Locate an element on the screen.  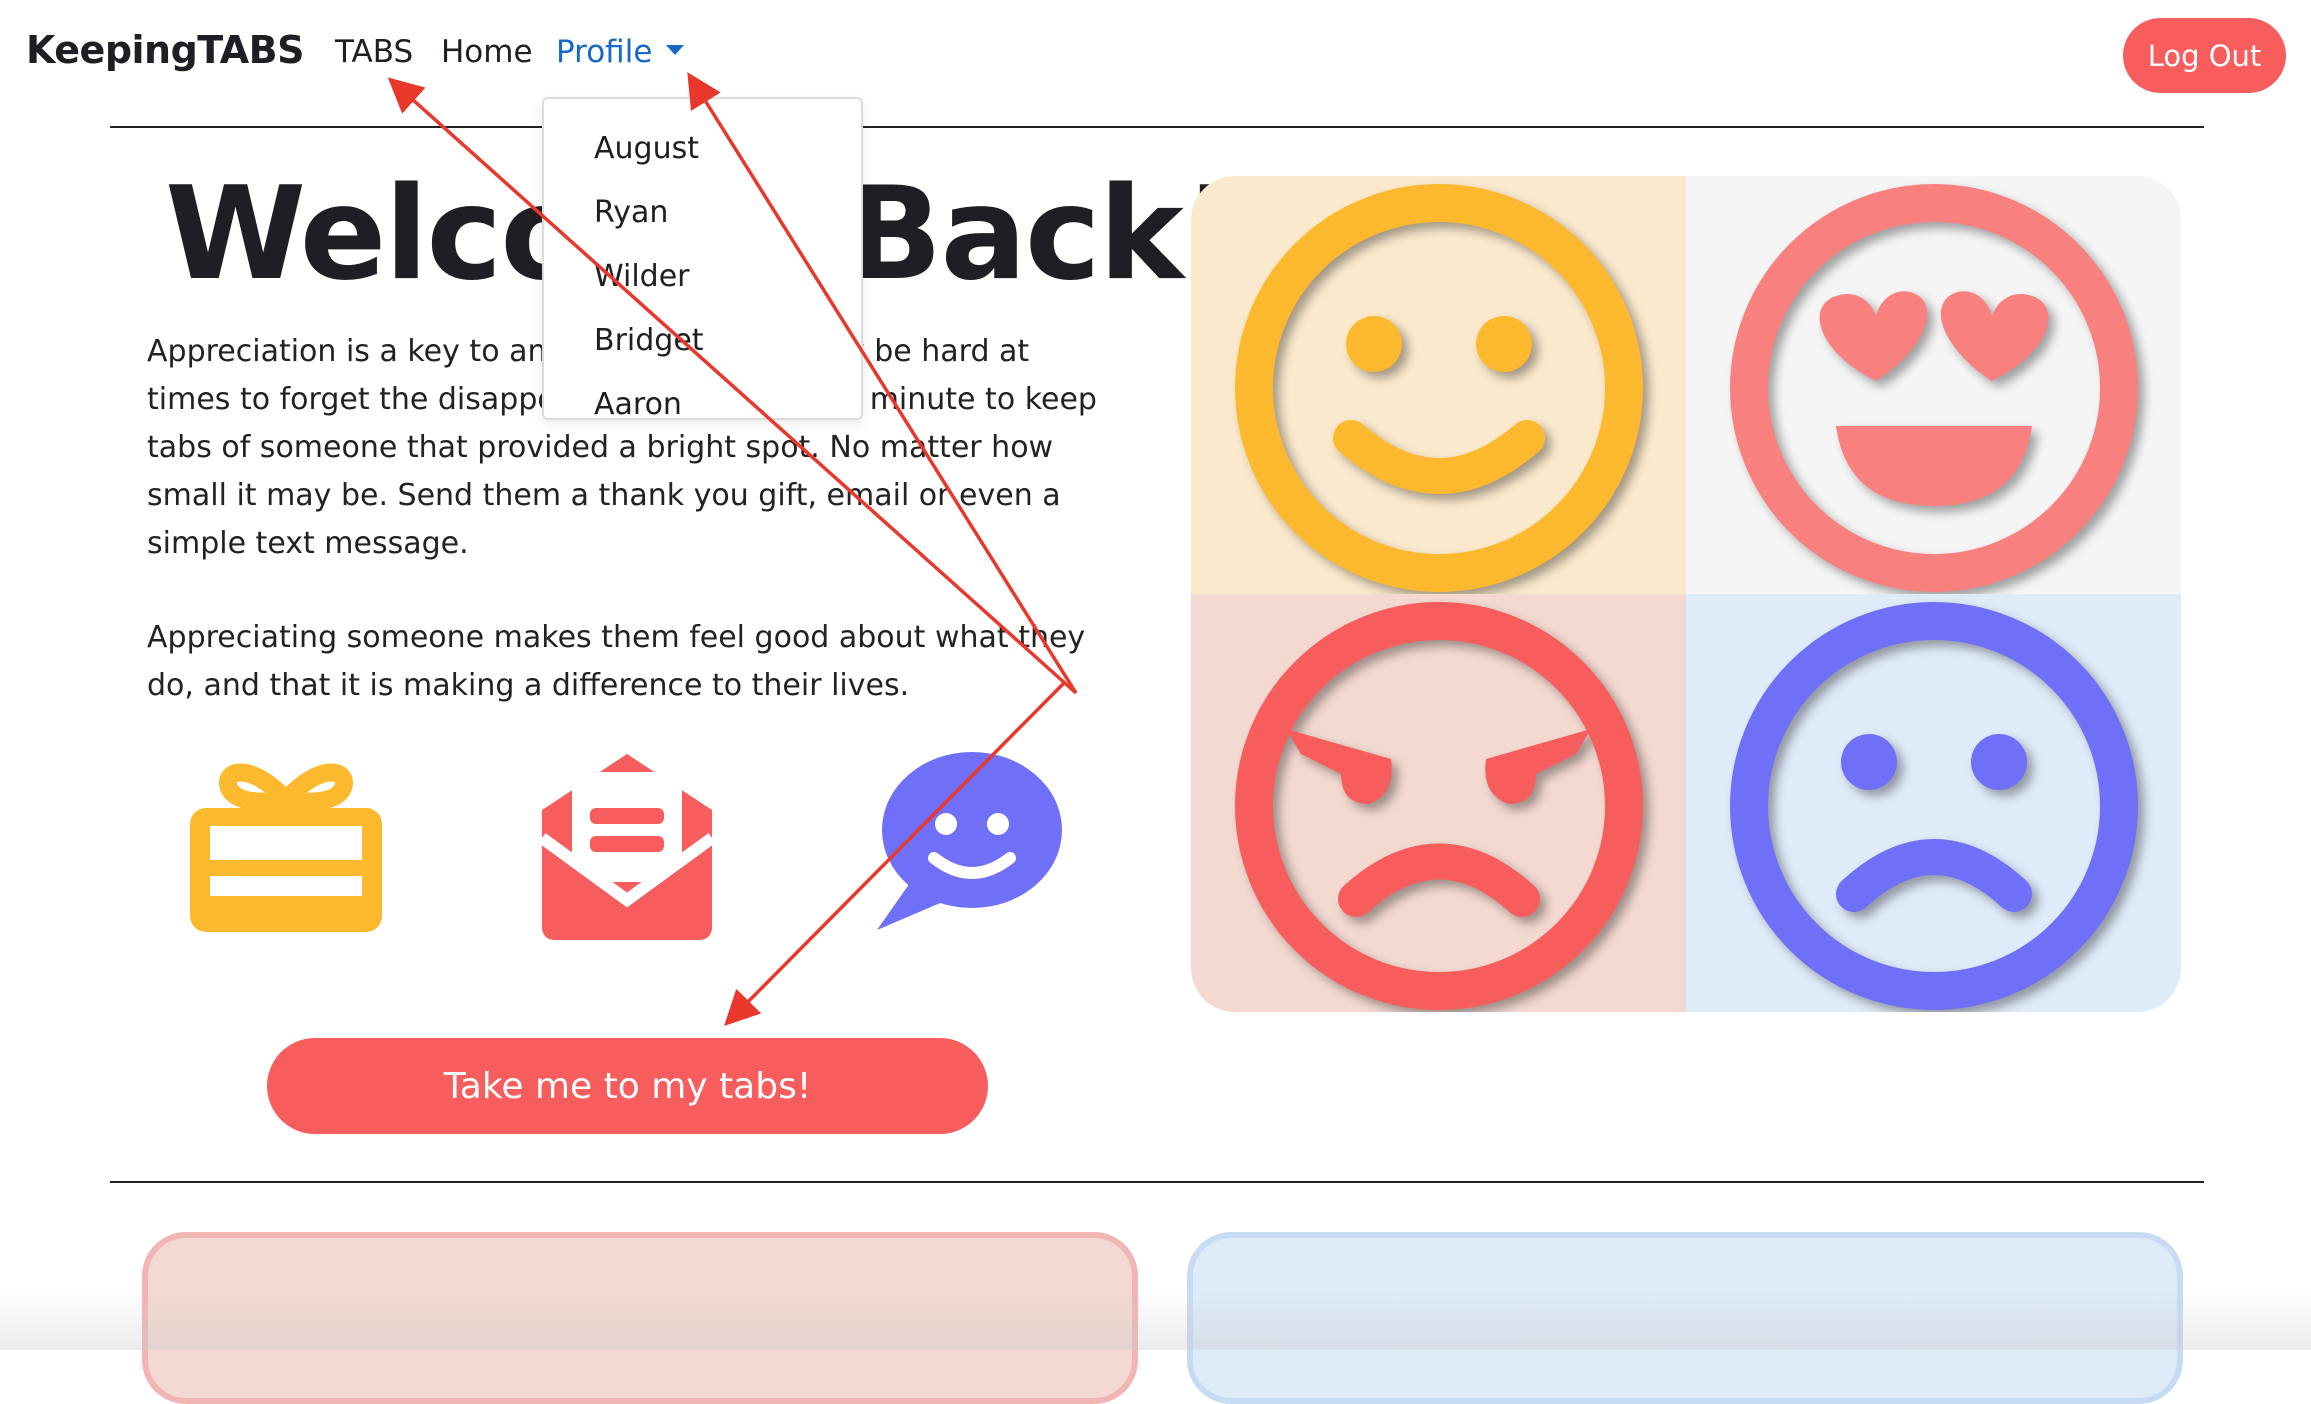
bottom-divider is located at coordinates (1157, 1182).